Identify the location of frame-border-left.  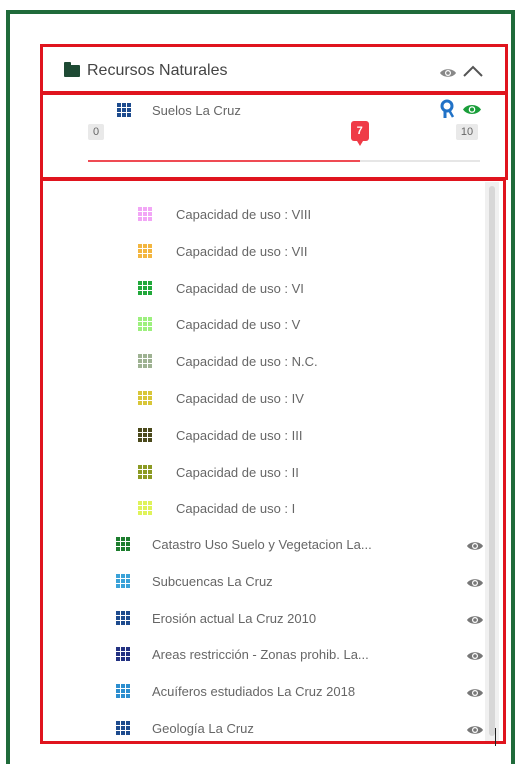
(8, 387).